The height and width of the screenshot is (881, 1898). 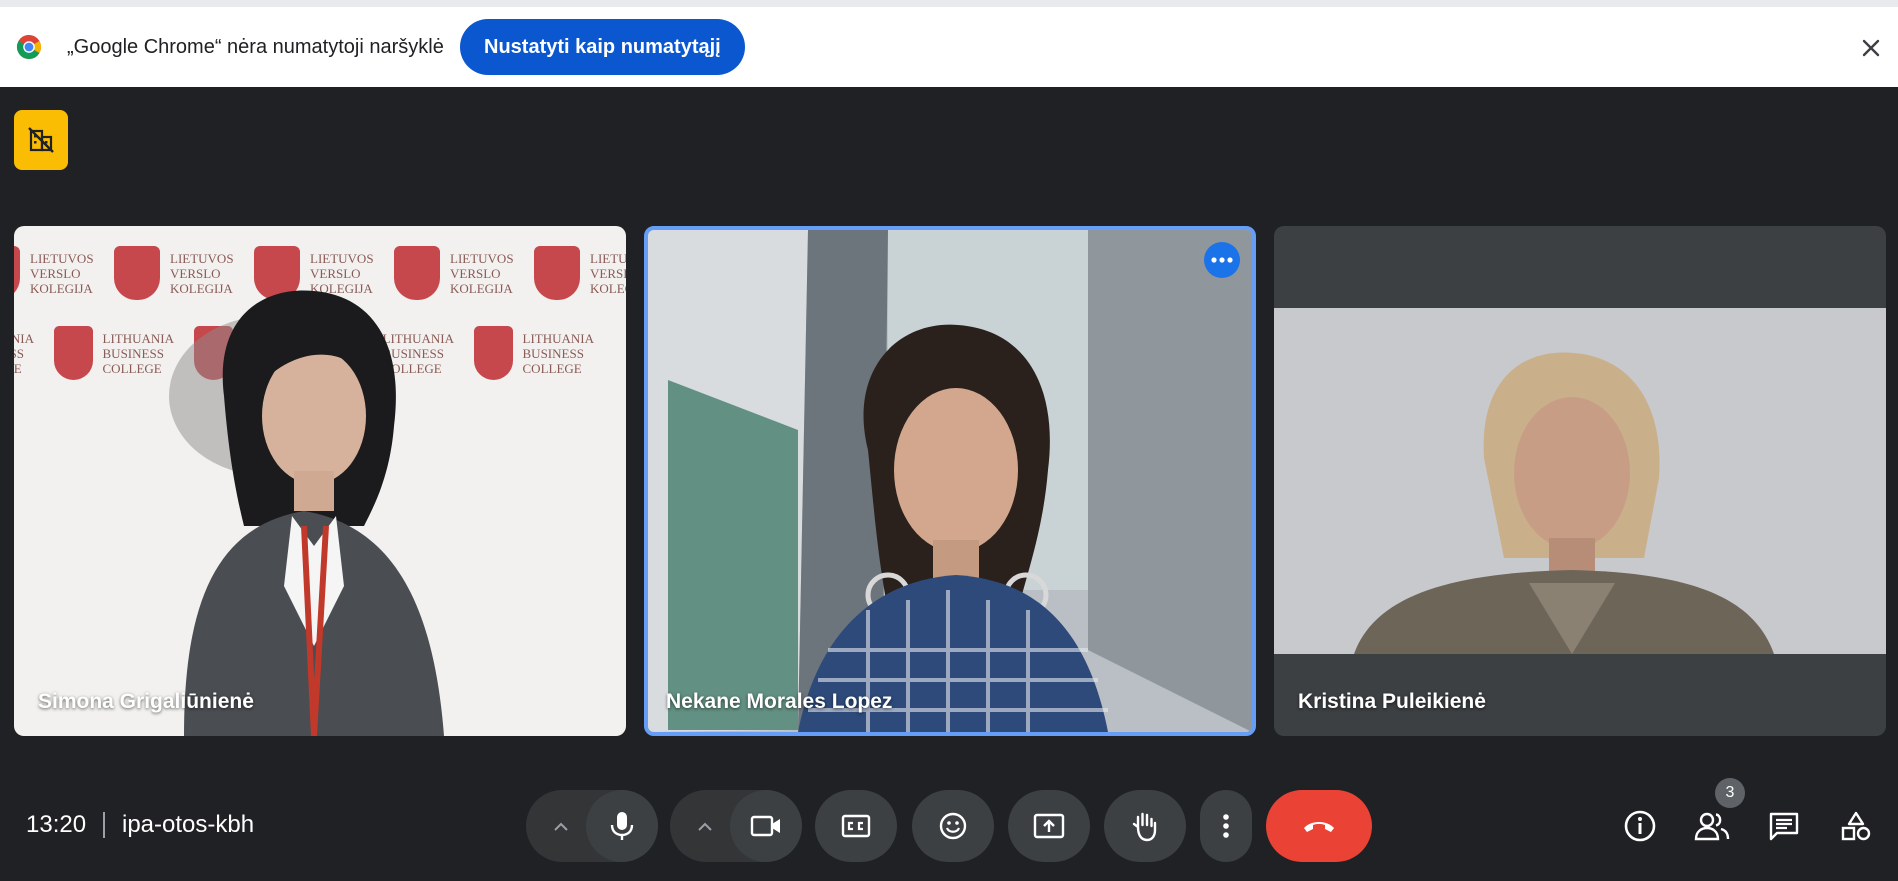 I want to click on set-default-browser-button: Nustatyti kaip numatytąjį, so click(x=602, y=47).